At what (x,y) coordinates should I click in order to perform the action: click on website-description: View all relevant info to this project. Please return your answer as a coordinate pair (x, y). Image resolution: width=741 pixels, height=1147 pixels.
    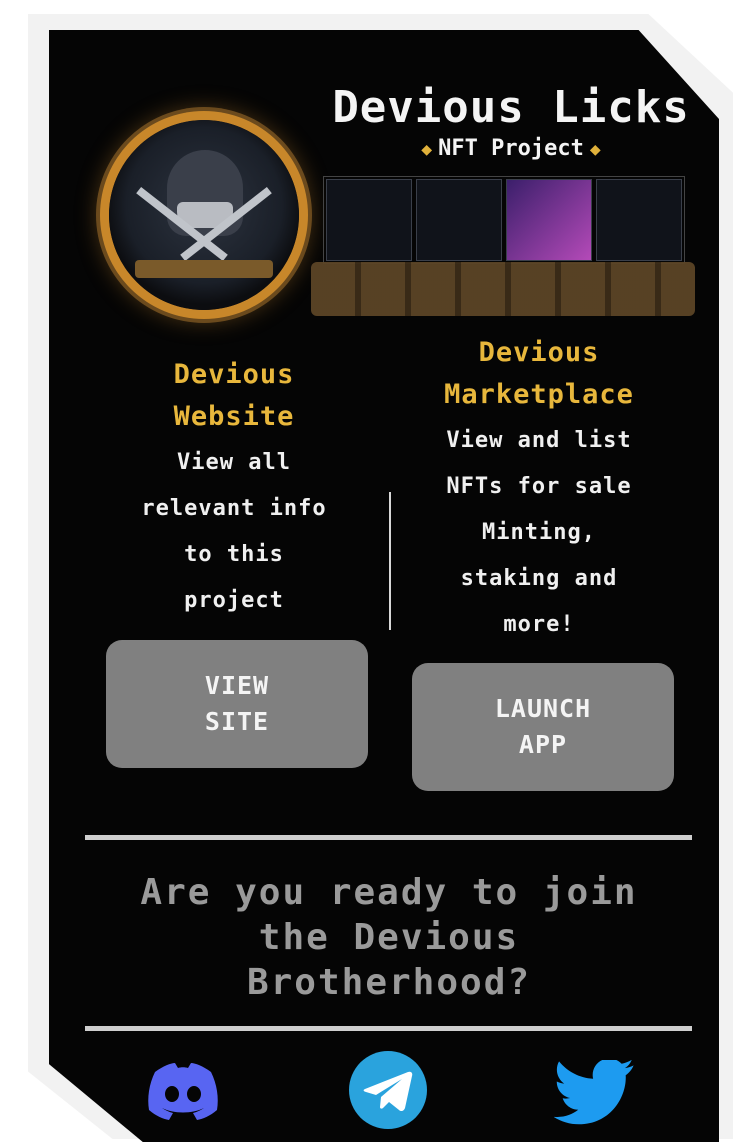
    Looking at the image, I should click on (234, 532).